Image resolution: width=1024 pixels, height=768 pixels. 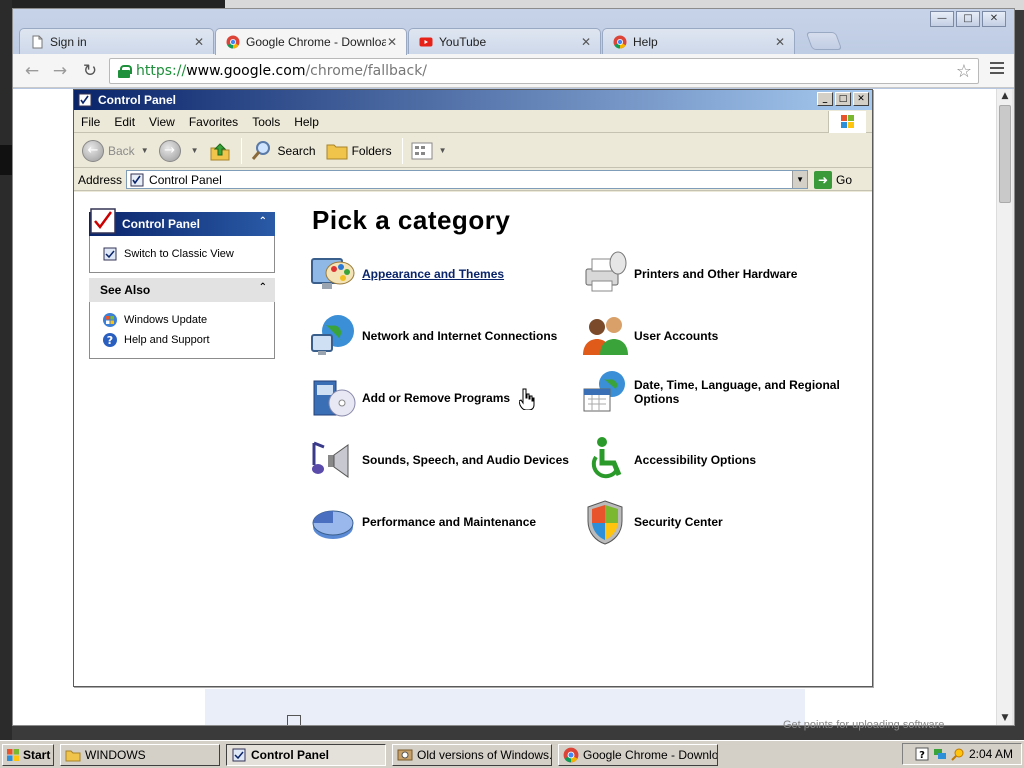 I want to click on category-add-remove-programs: Add or Remove Programs, so click(x=409, y=398).